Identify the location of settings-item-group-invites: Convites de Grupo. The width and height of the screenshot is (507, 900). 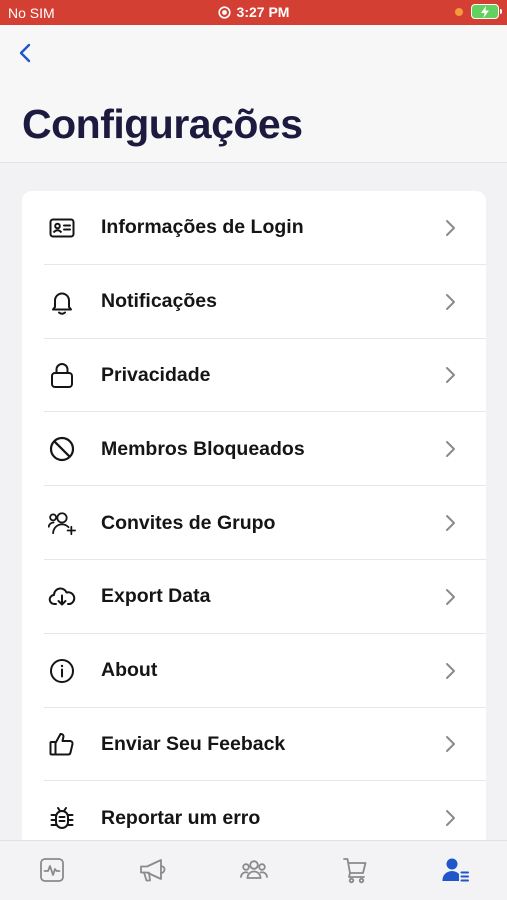
(254, 523).